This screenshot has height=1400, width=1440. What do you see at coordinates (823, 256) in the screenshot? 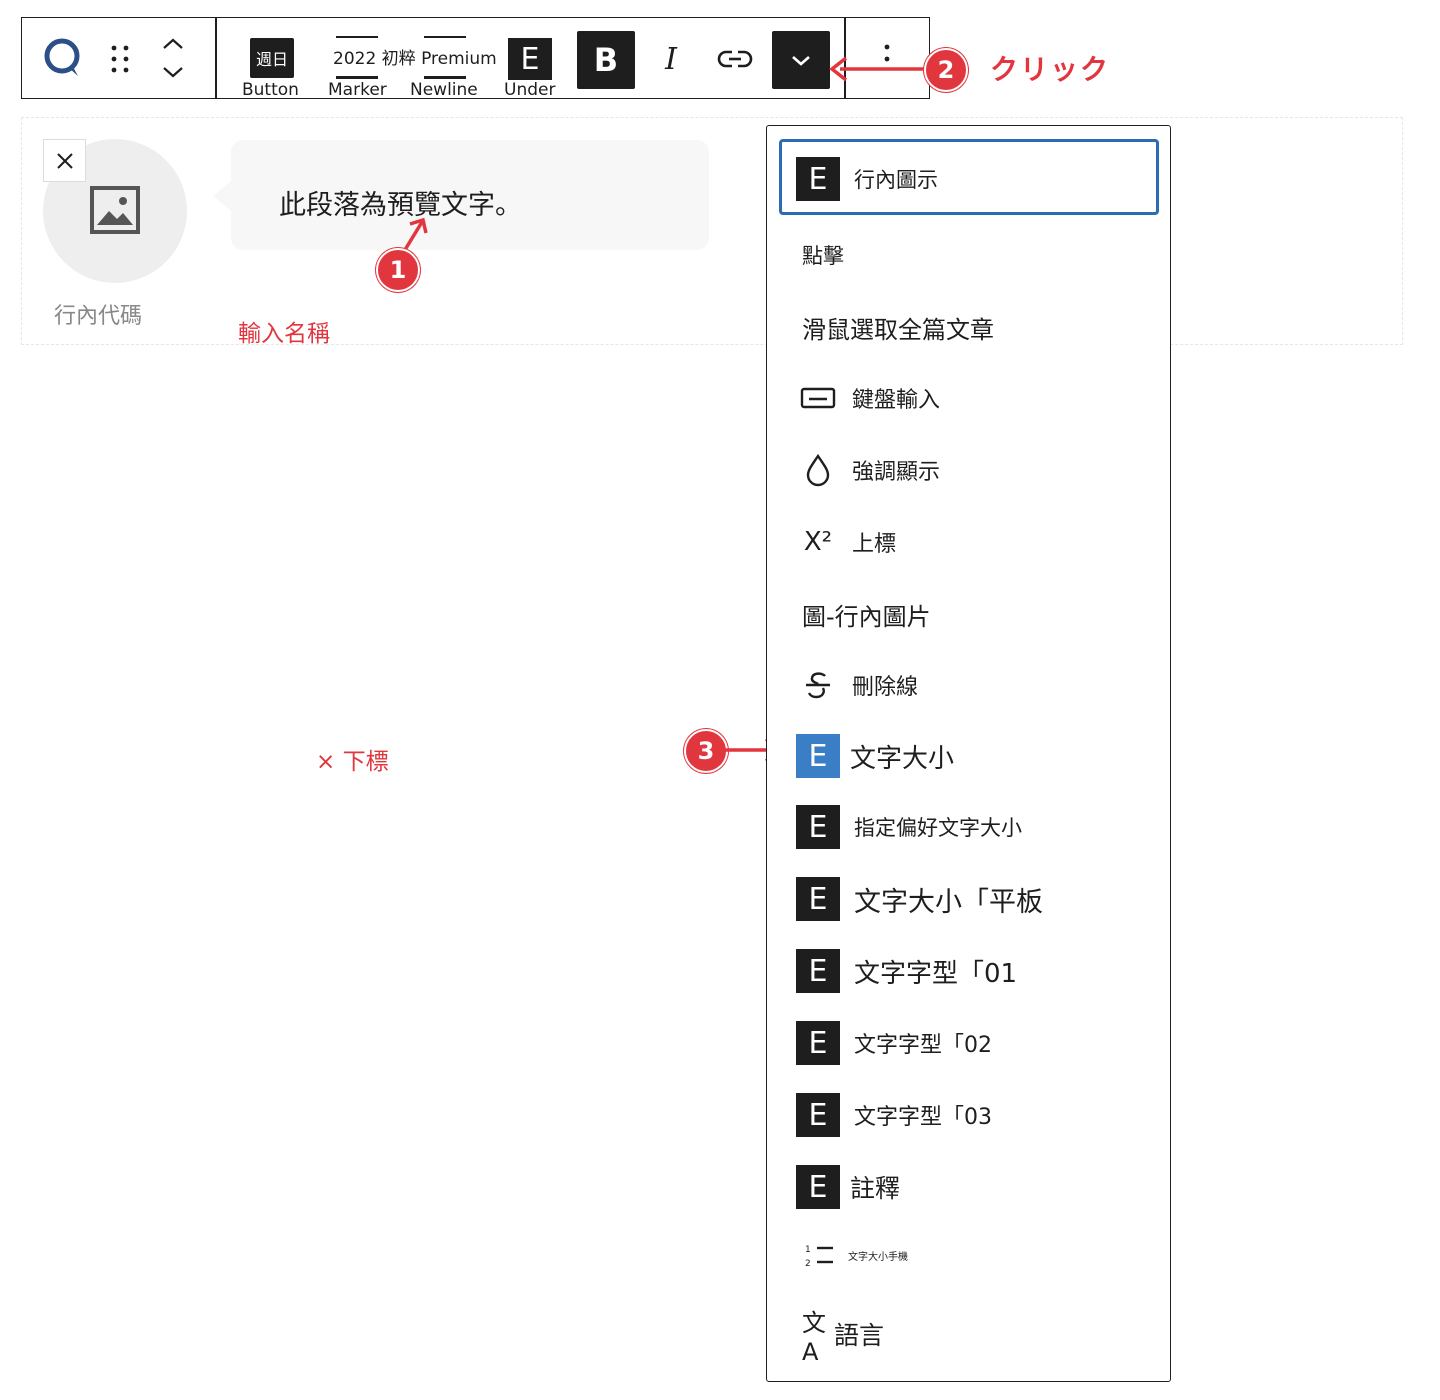
I see `menu-item-label: 點擊` at bounding box center [823, 256].